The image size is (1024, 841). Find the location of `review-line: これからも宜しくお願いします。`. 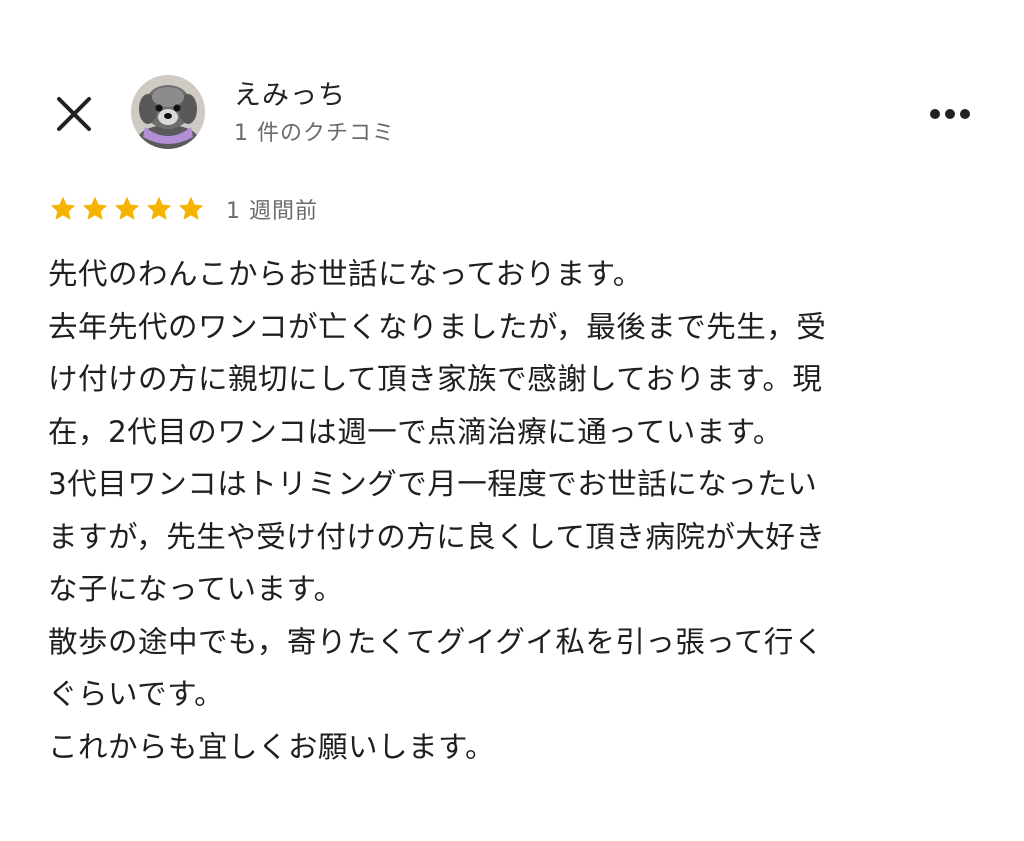

review-line: これからも宜しくお願いします。 is located at coordinates (272, 746).